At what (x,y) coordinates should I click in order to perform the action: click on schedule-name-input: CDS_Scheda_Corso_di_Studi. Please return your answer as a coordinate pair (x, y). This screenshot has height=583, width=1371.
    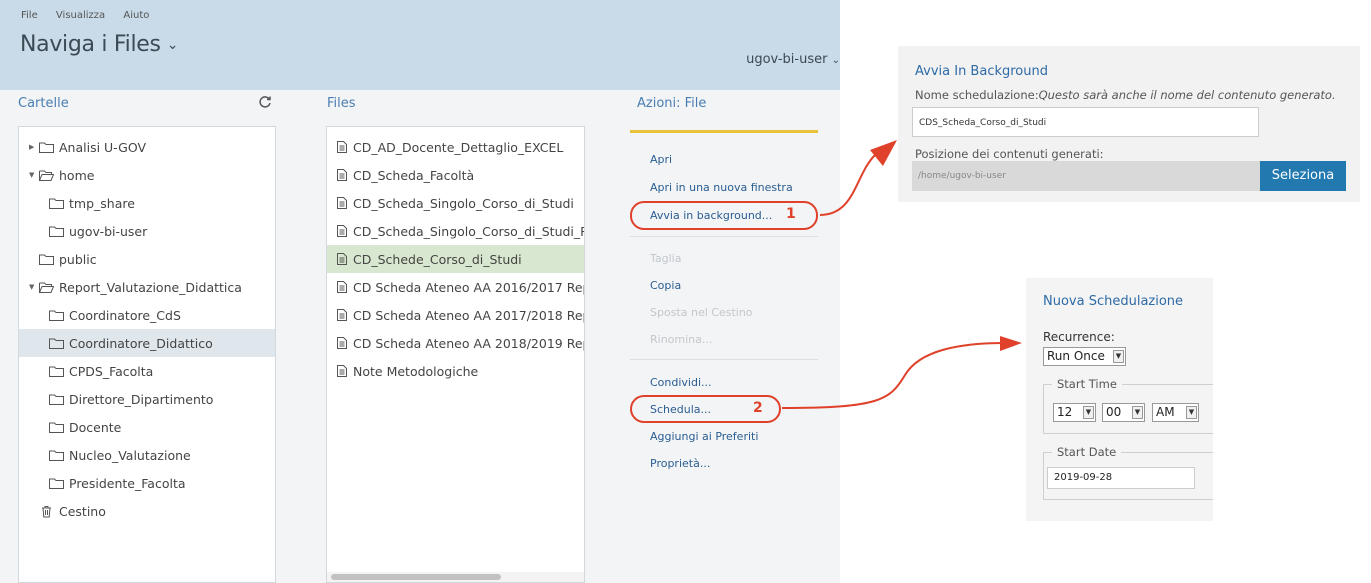
    Looking at the image, I should click on (1085, 122).